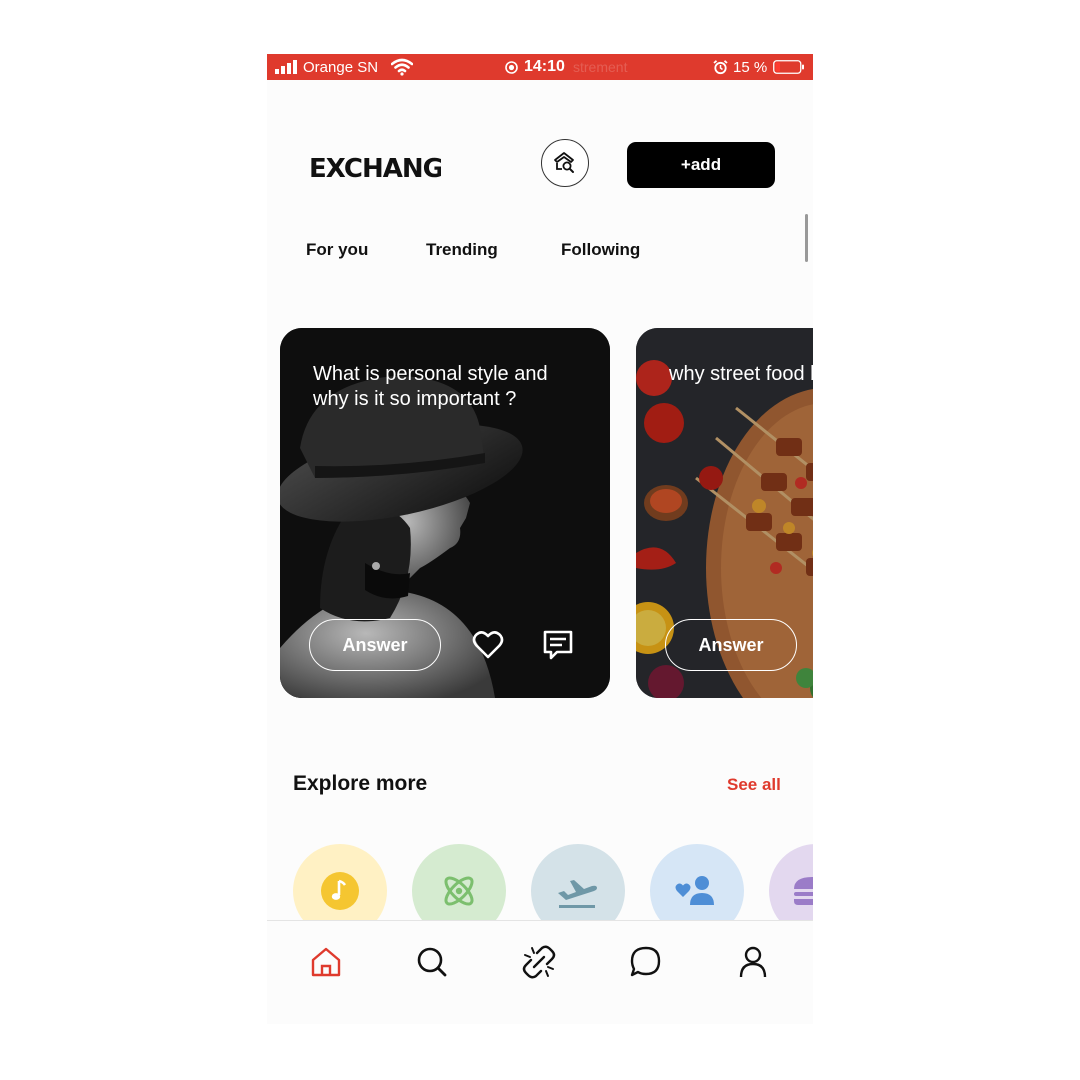 This screenshot has height=1080, width=1080. What do you see at coordinates (511, 67) in the screenshot?
I see `recording-icon` at bounding box center [511, 67].